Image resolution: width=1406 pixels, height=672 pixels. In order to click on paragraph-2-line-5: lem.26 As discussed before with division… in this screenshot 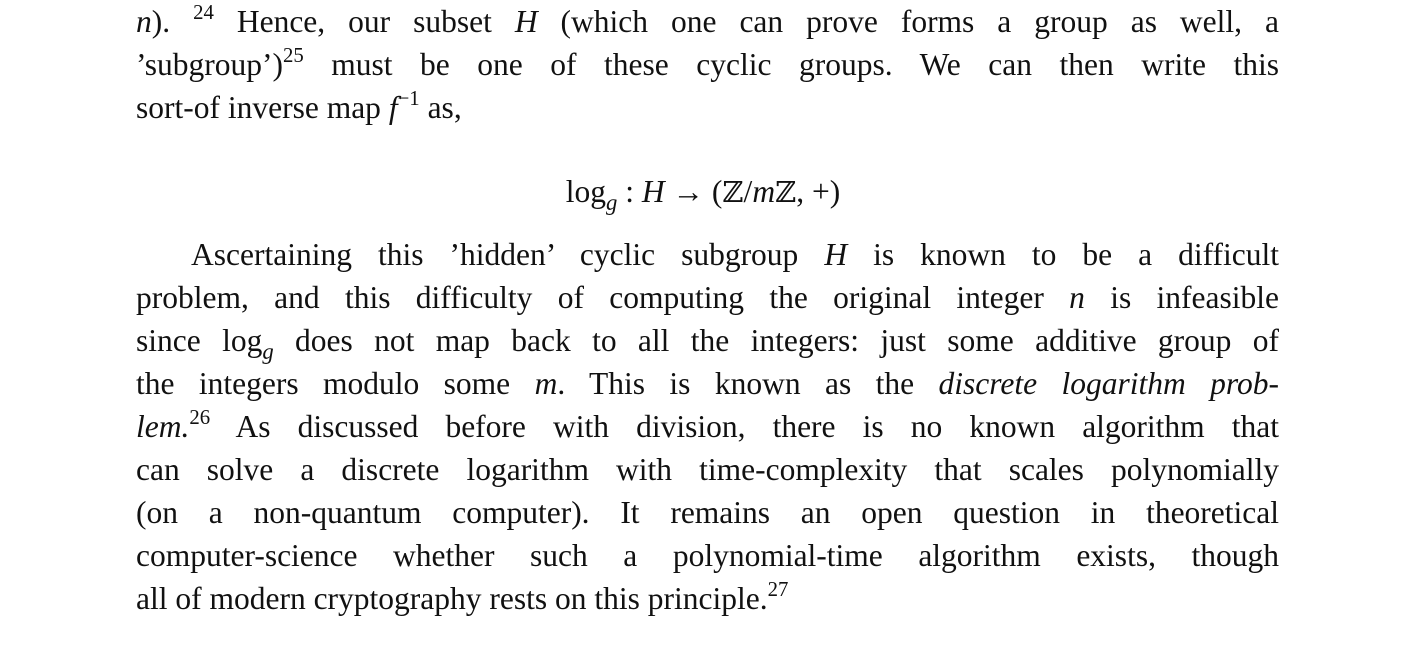, I will do `click(707, 426)`.